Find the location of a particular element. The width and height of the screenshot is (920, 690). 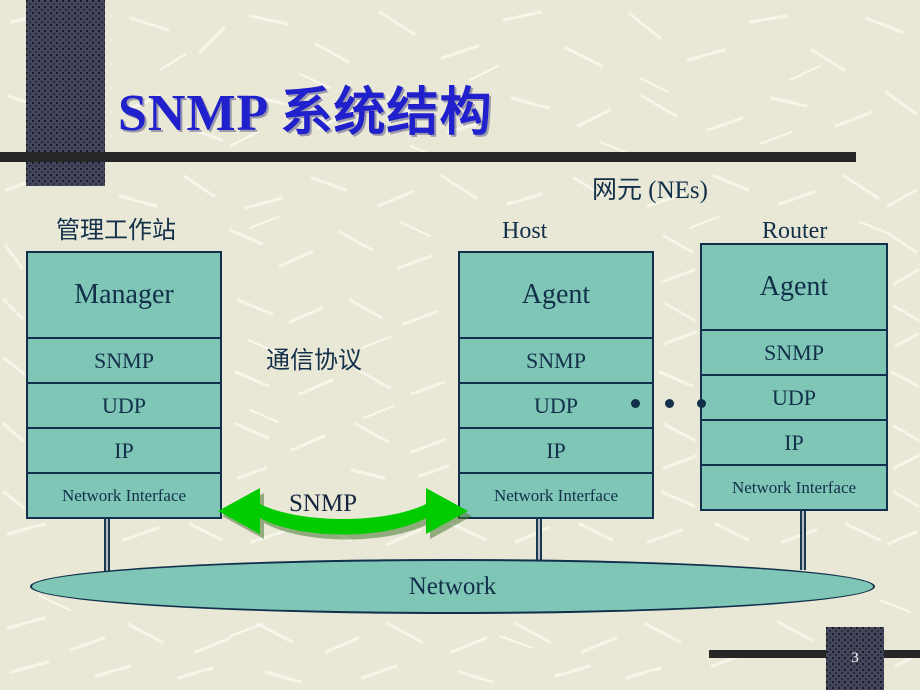

stack-layer-host-2: UDP is located at coordinates (556, 404).